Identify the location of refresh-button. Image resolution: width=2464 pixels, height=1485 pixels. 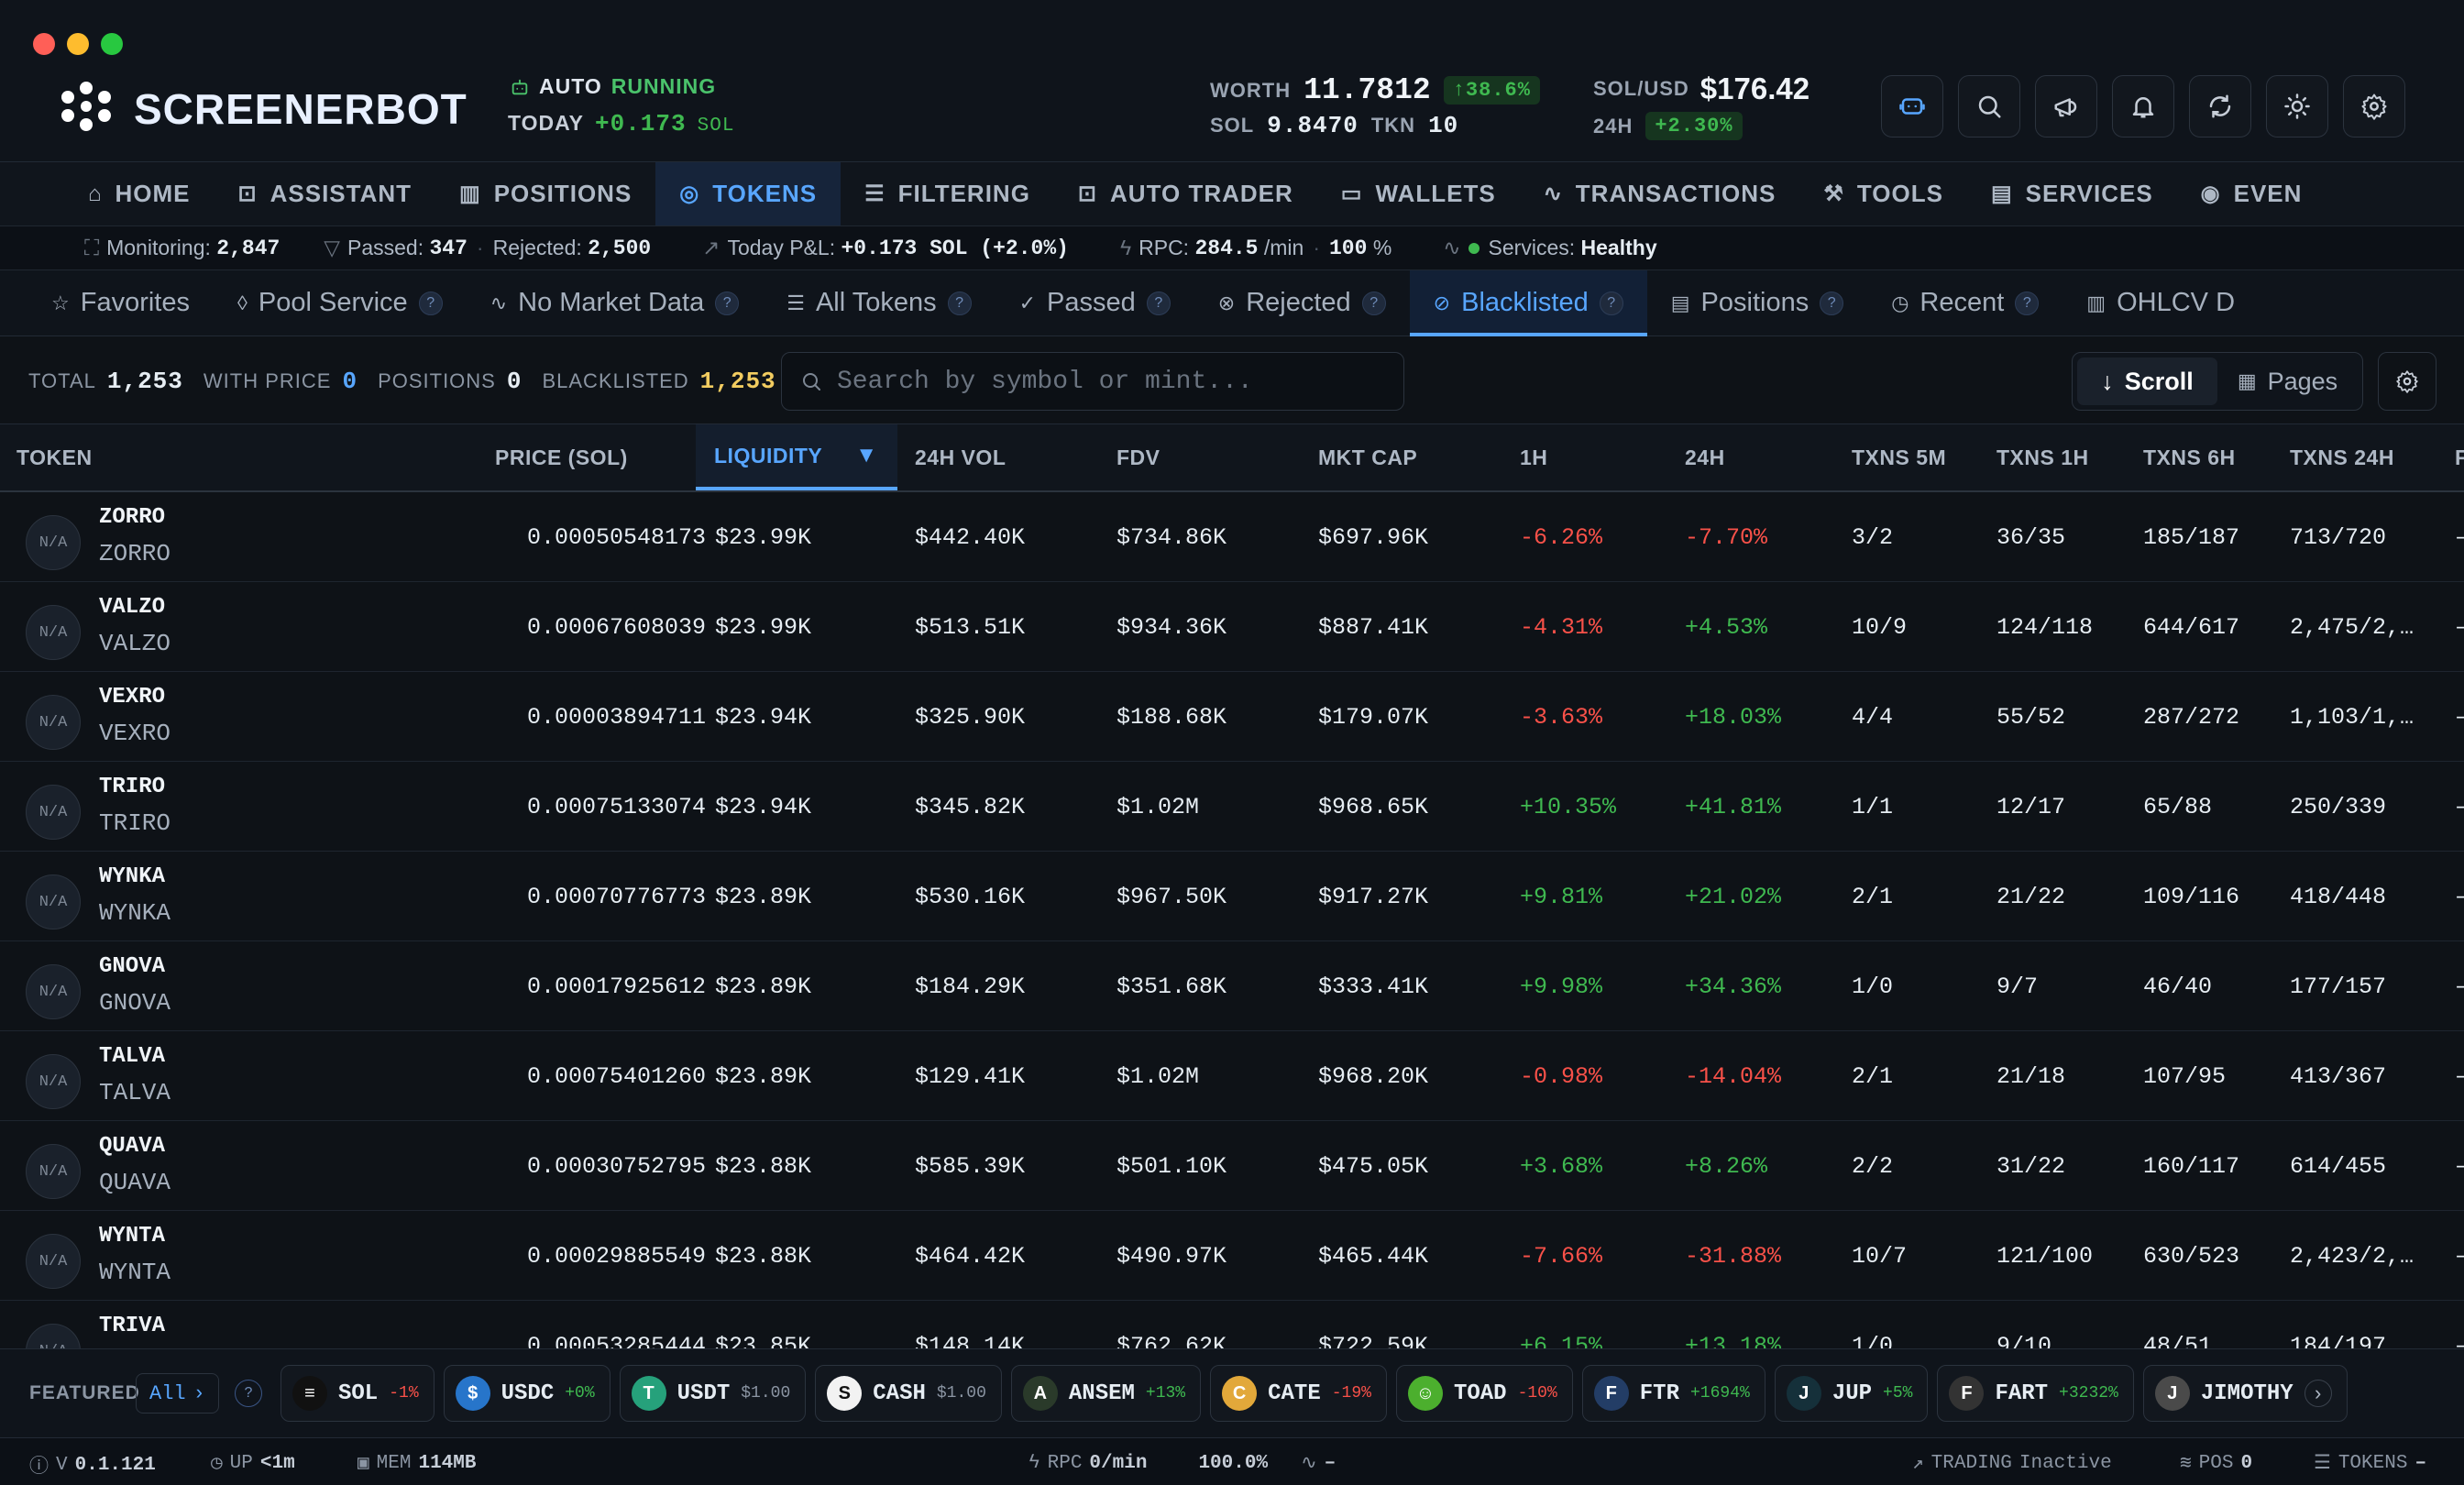
(2220, 106).